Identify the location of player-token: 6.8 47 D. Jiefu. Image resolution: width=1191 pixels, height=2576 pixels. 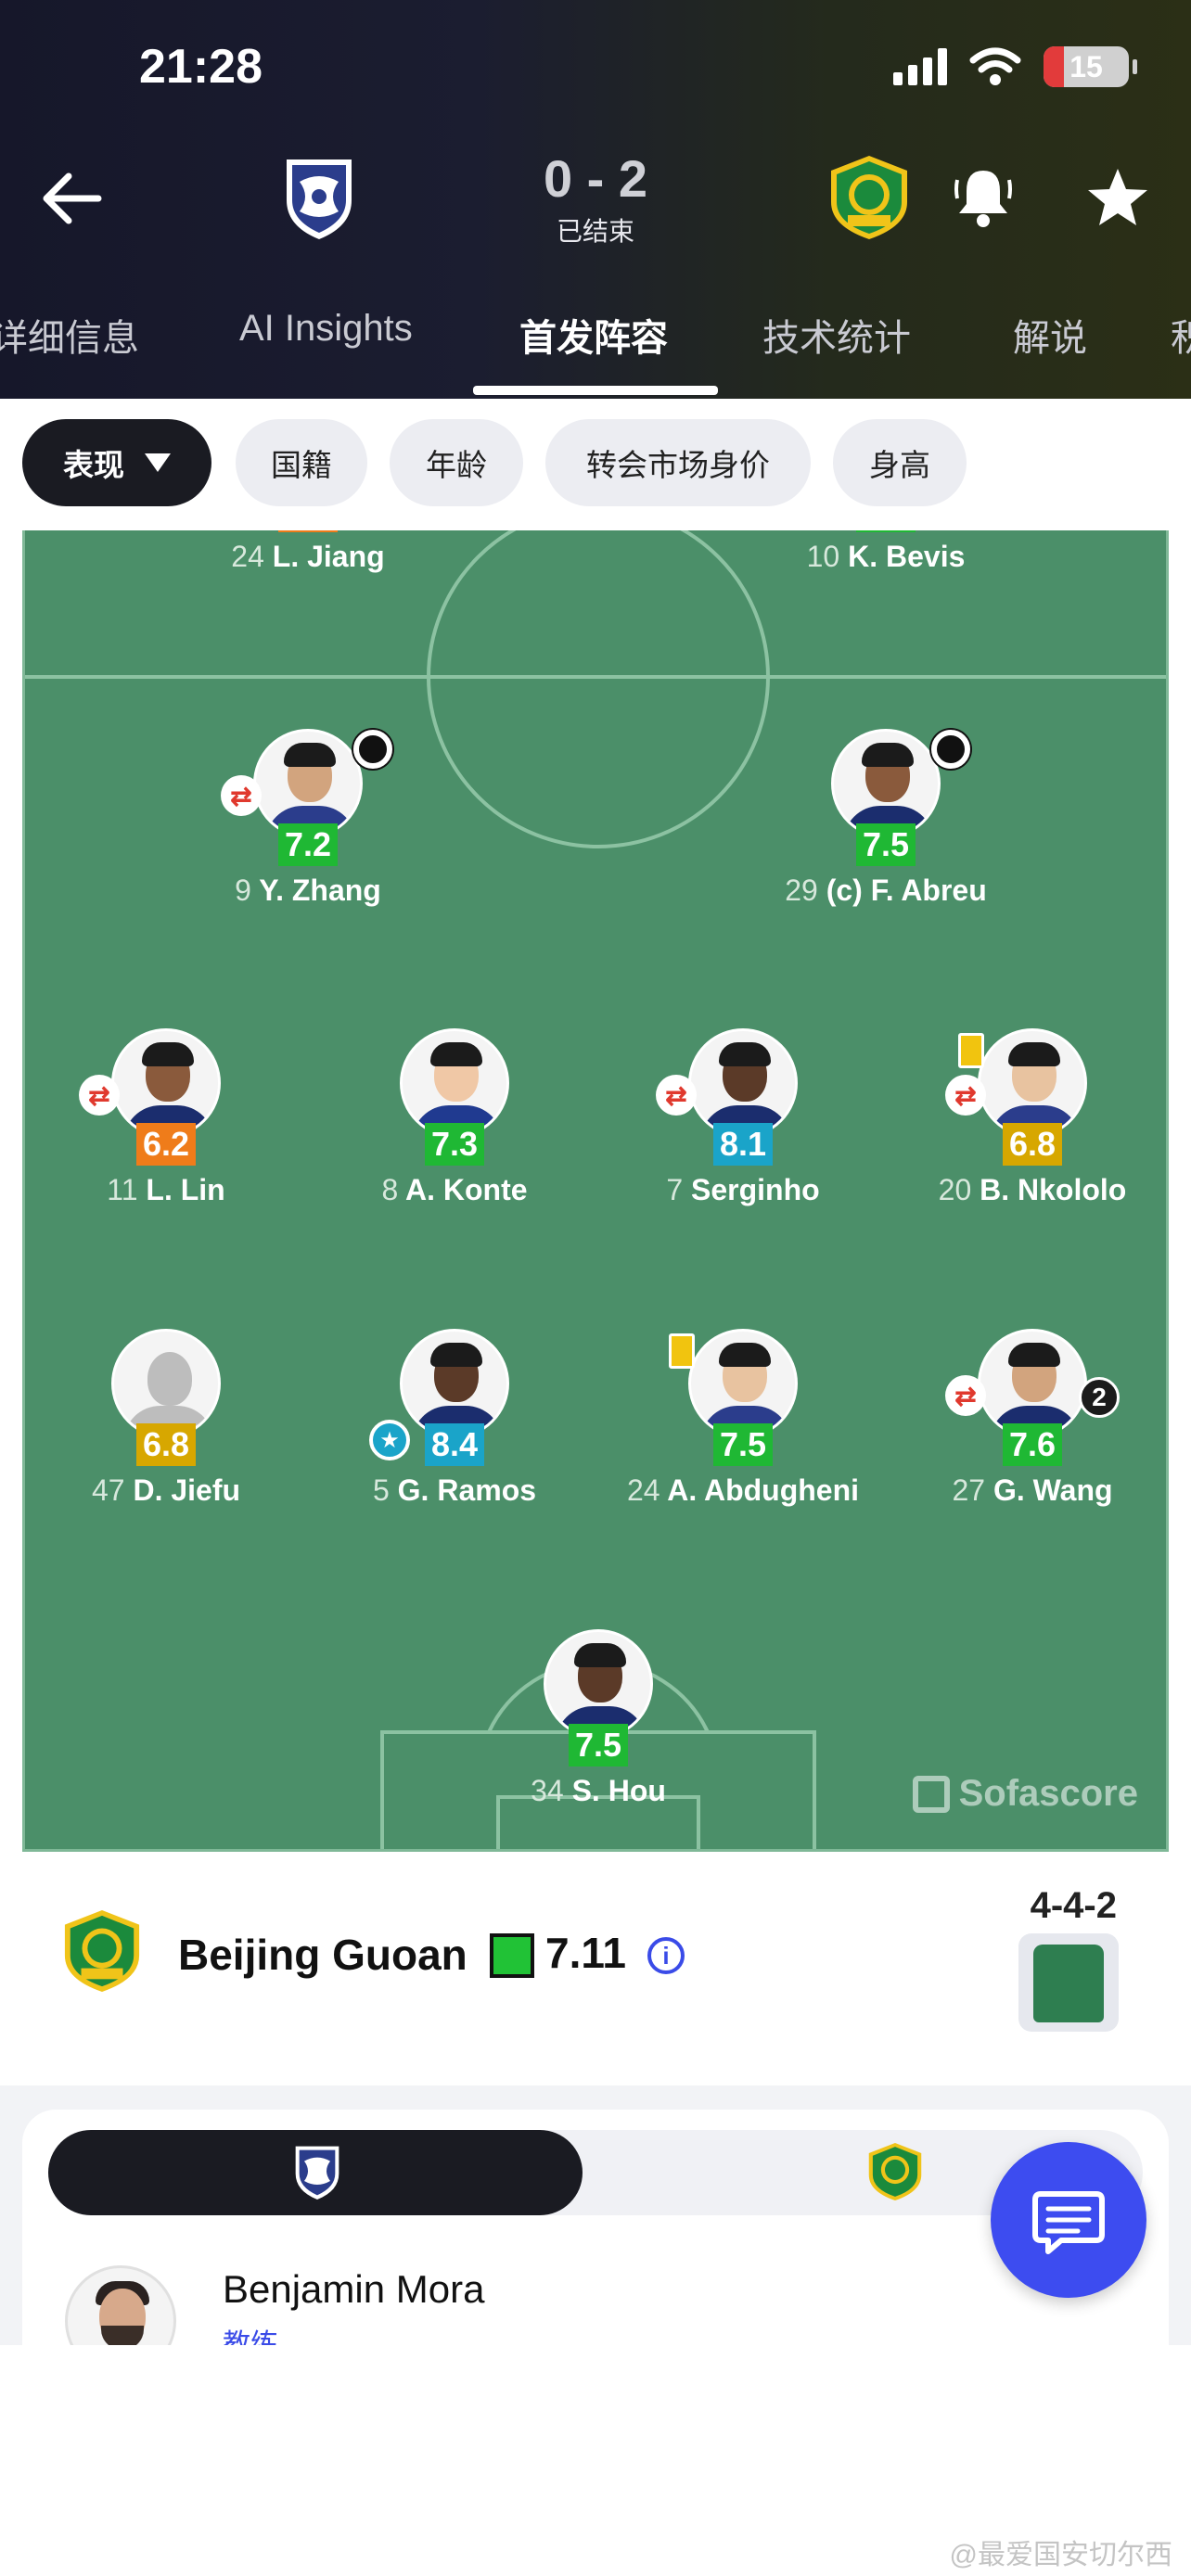
(166, 1418).